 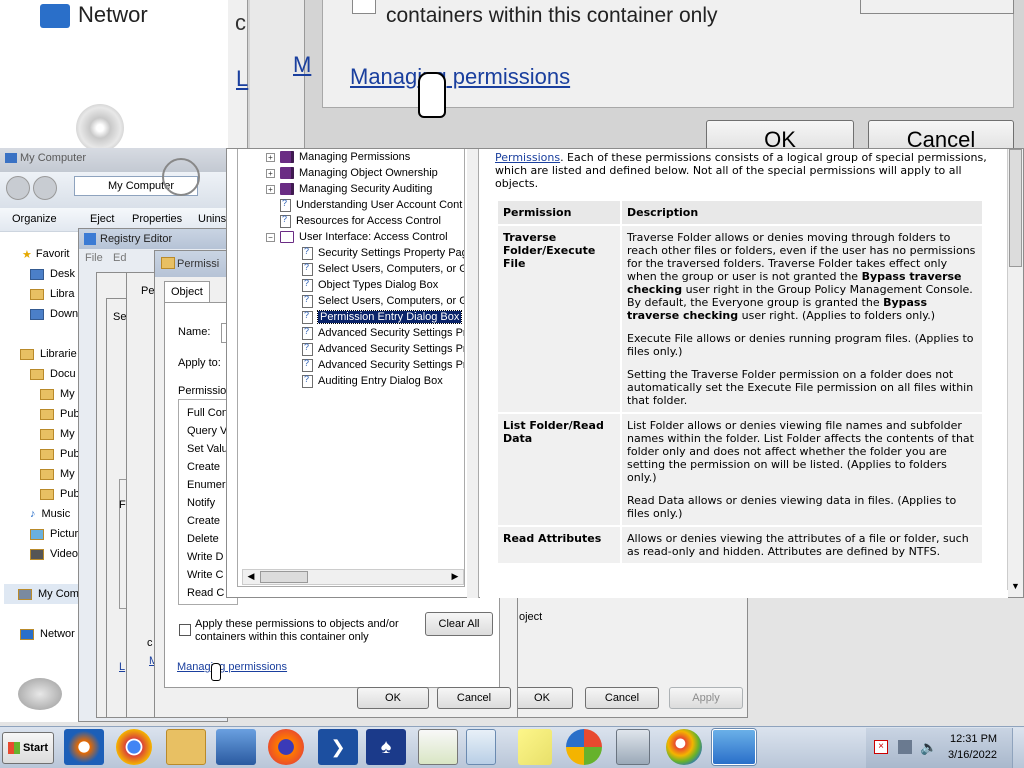 What do you see at coordinates (52, 294) in the screenshot?
I see `nav-libraries: Libra` at bounding box center [52, 294].